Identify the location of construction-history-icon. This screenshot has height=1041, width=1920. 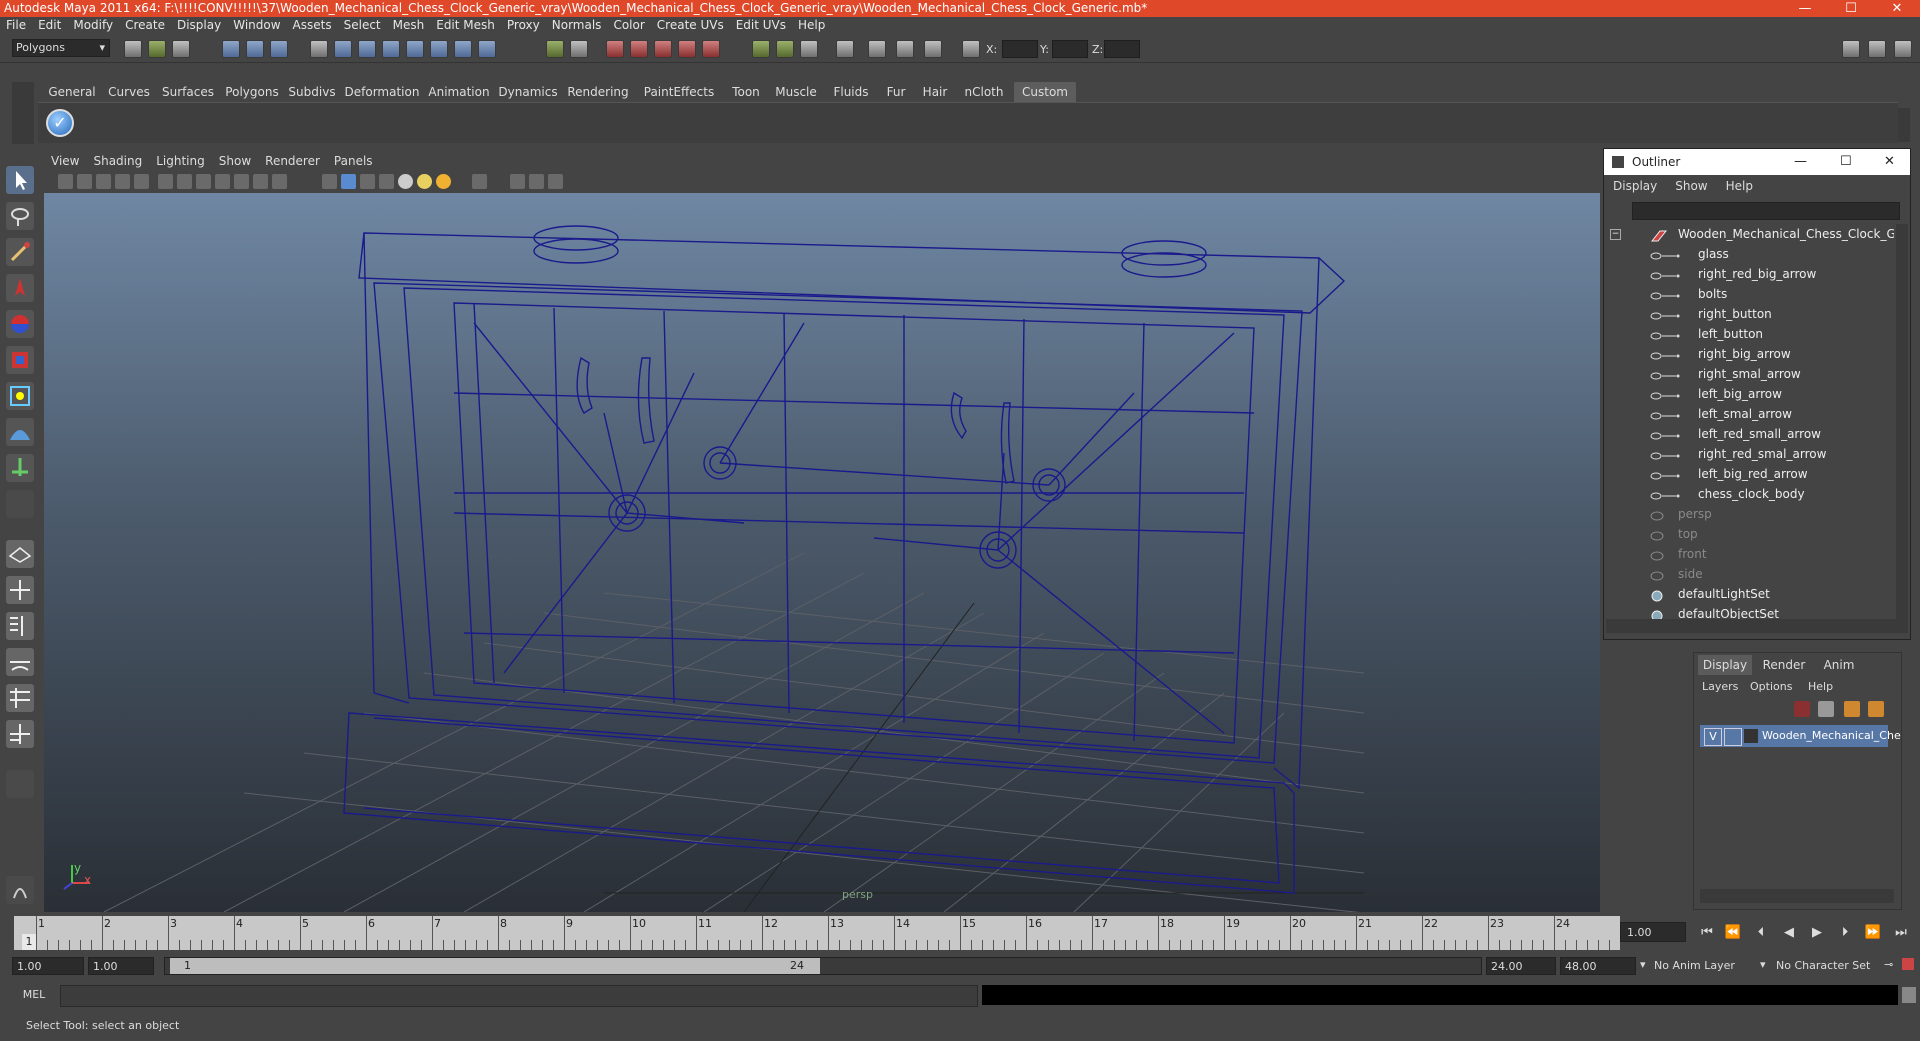
(579, 49).